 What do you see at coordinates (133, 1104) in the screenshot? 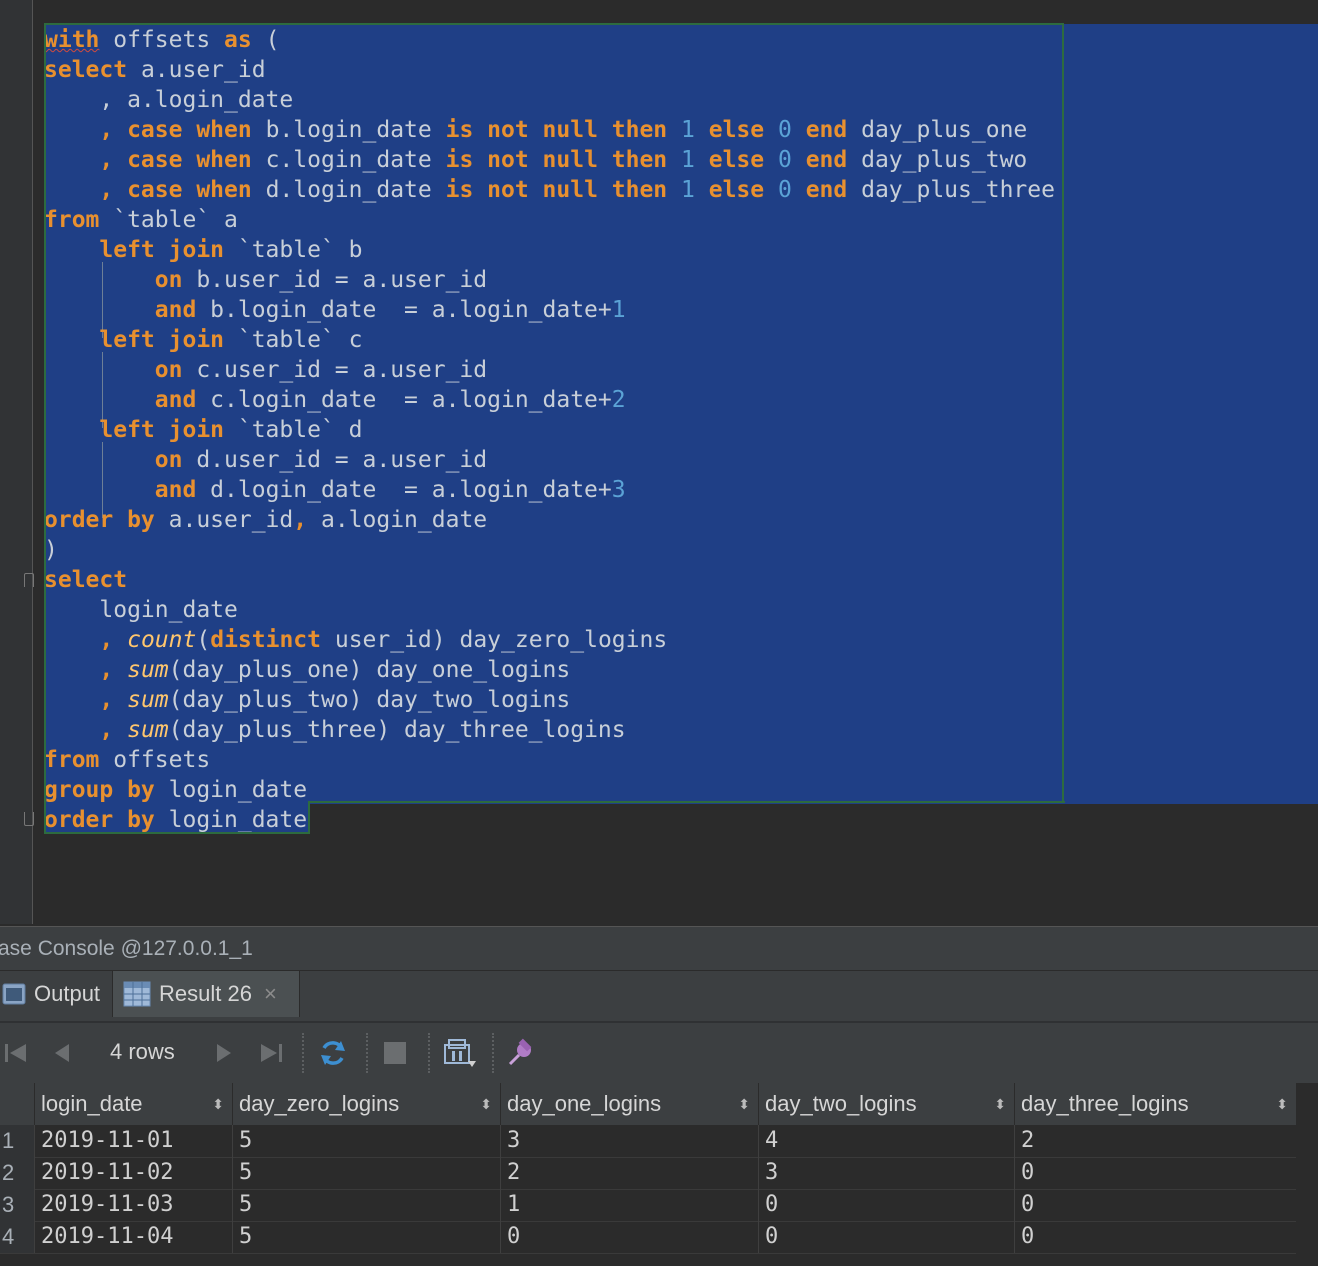
I see `column-header: login_date ⬍` at bounding box center [133, 1104].